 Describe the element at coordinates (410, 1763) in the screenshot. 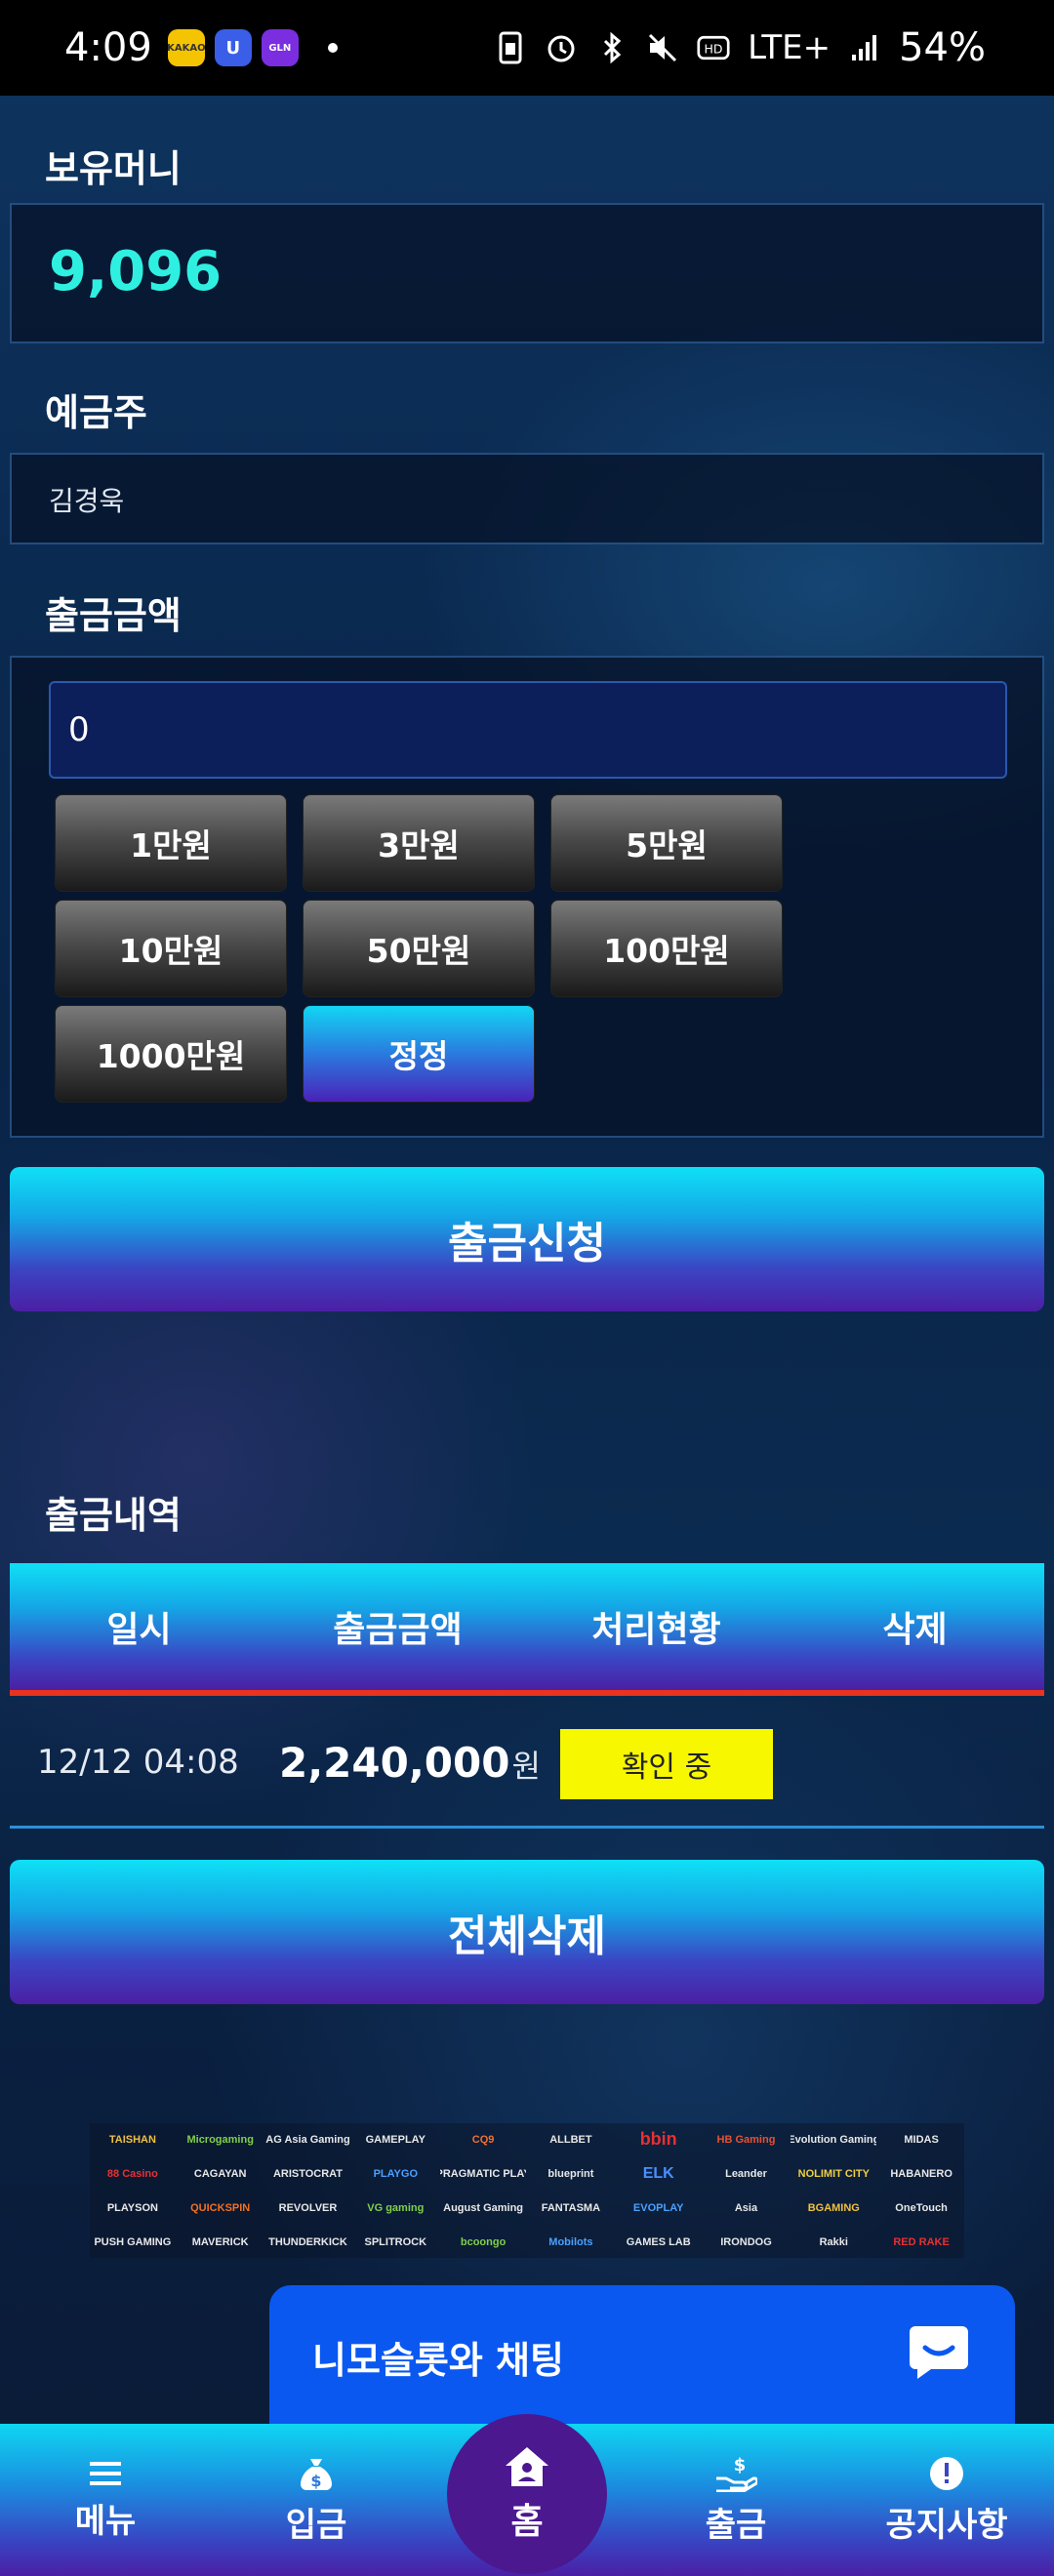

I see `row-amount: 2,240,000원` at that location.